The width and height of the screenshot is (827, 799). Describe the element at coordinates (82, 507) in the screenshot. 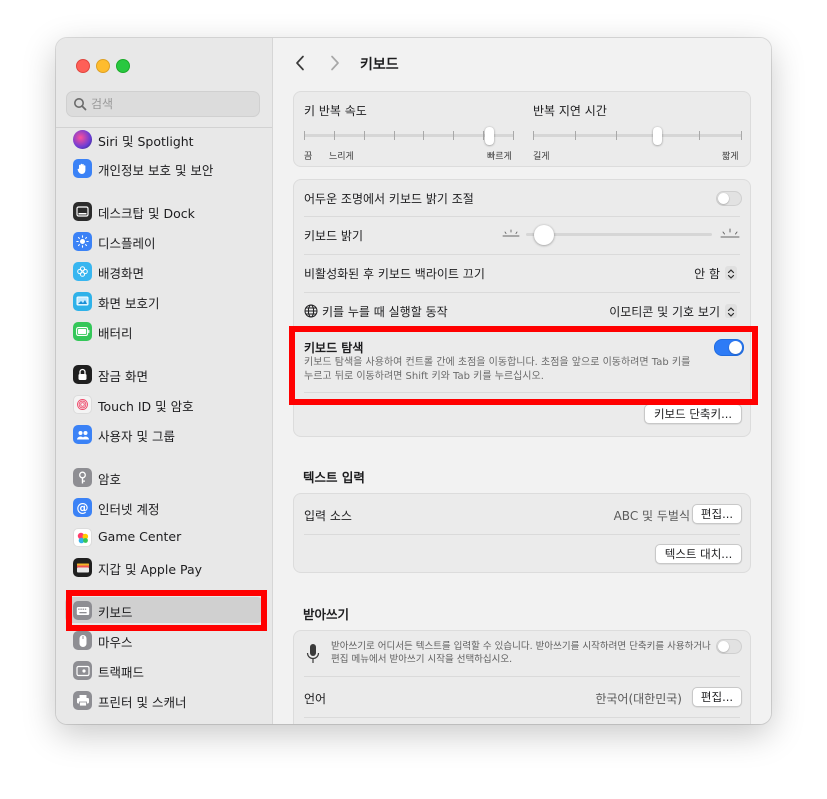

I see `at-icon: @` at that location.